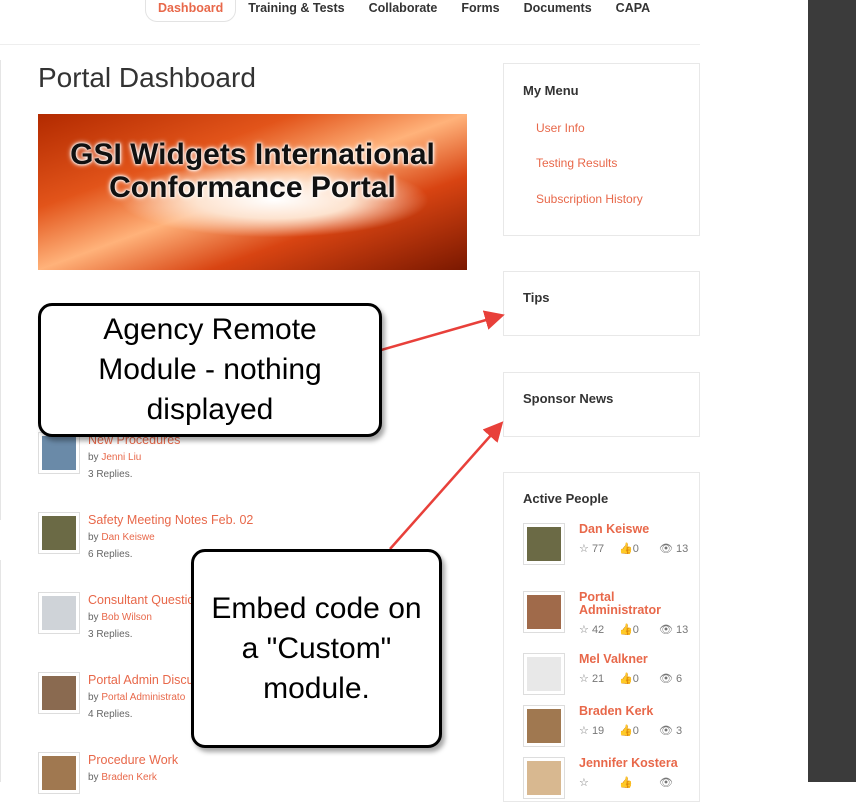 The height and width of the screenshot is (802, 856). Describe the element at coordinates (210, 370) in the screenshot. I see `callout-agency: Agency Remote Module - nothing displayed` at that location.